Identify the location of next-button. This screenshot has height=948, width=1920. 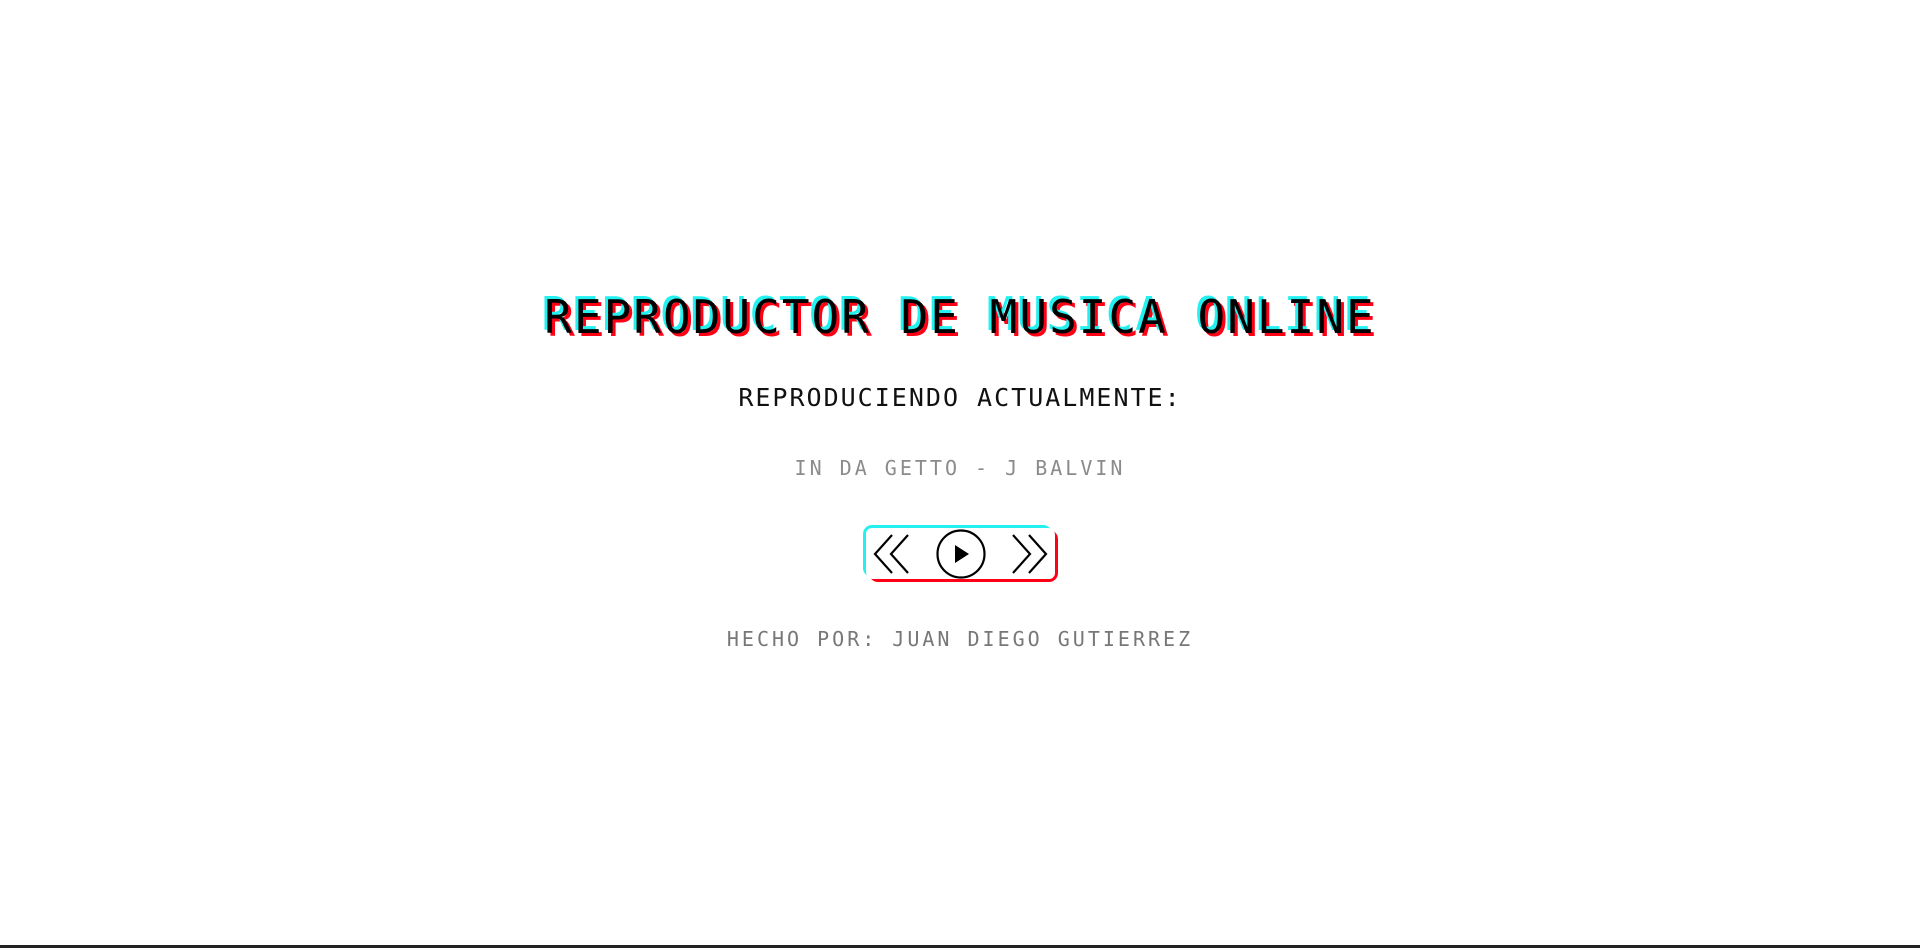
(1029, 554).